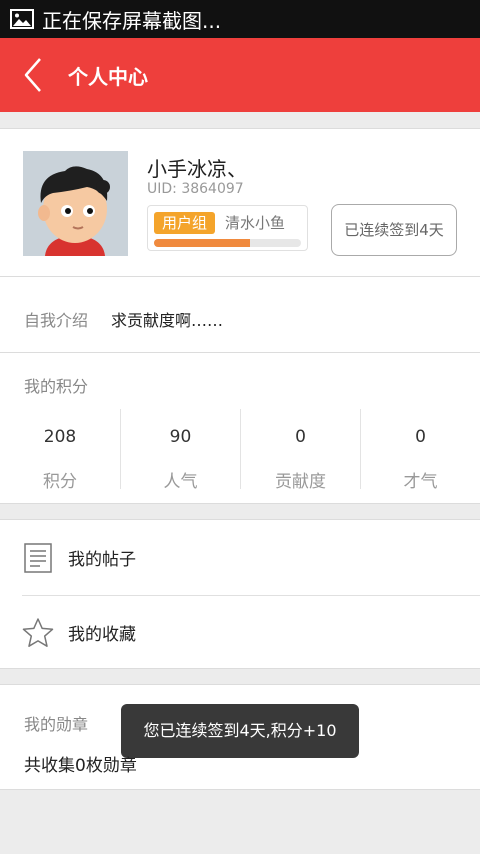  I want to click on page-title: 个人中心, so click(108, 76).